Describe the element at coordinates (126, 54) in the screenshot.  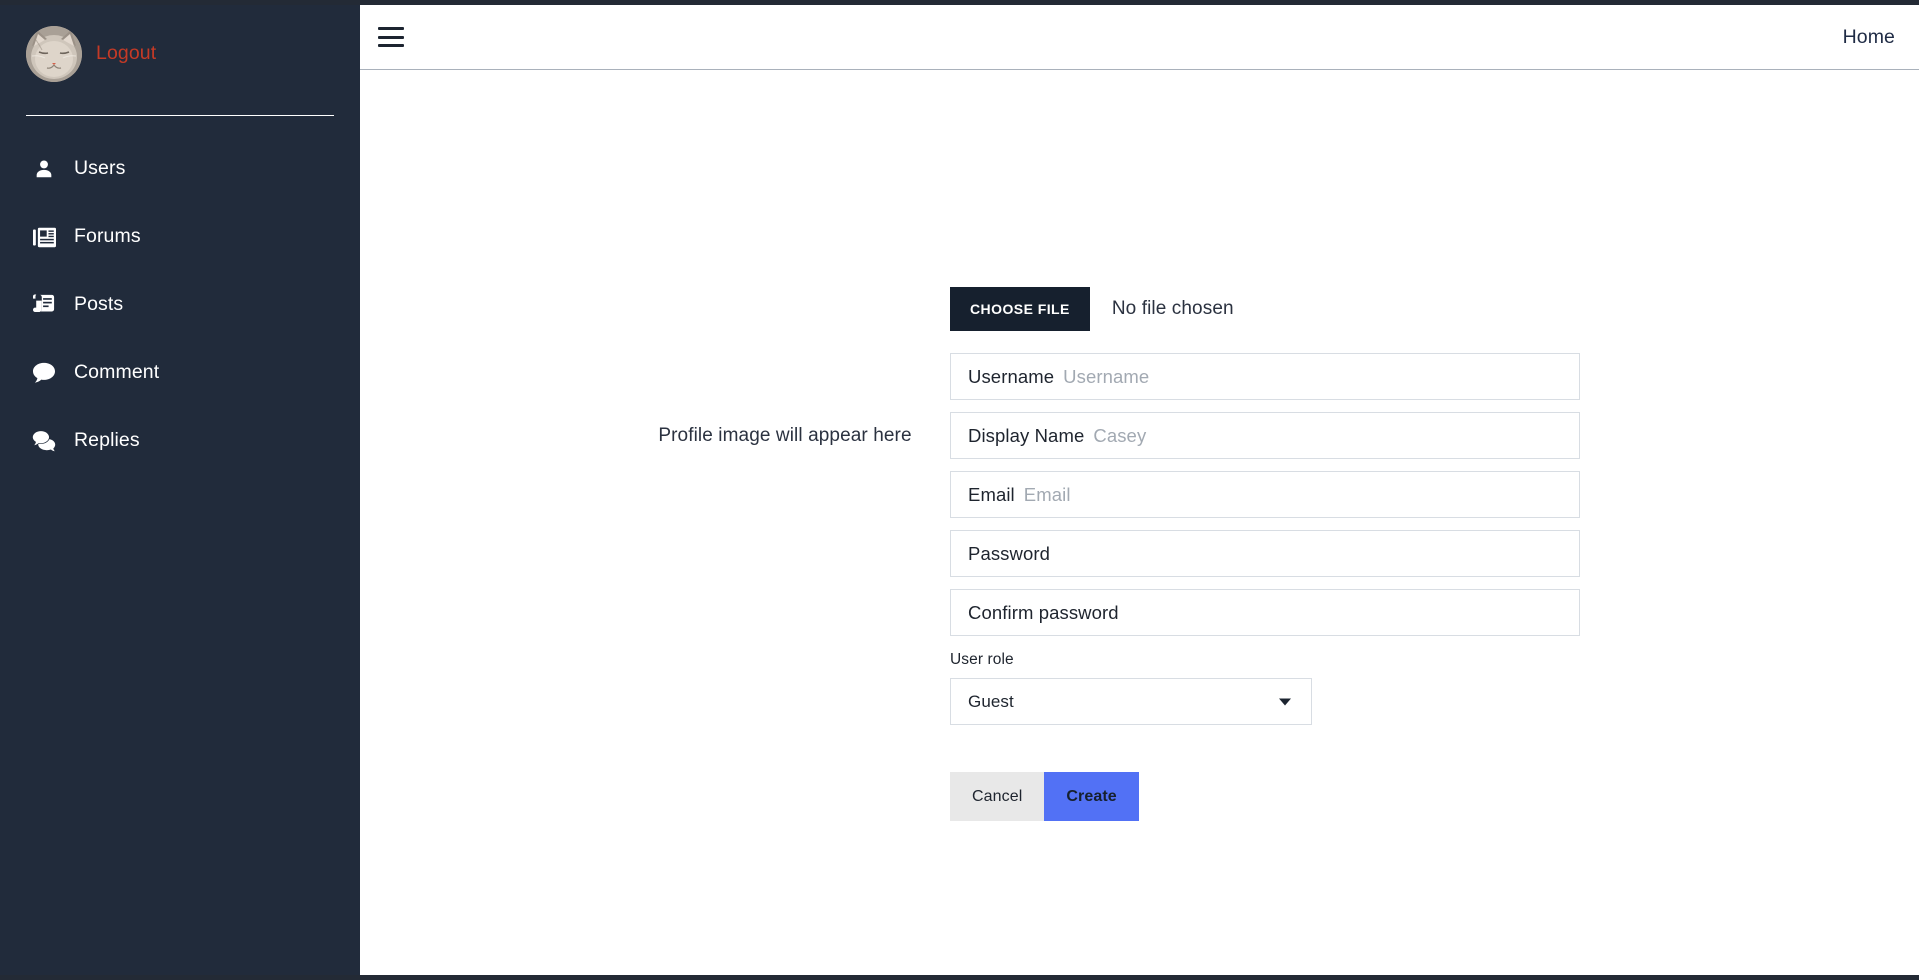
I see `logout-link: Logout` at that location.